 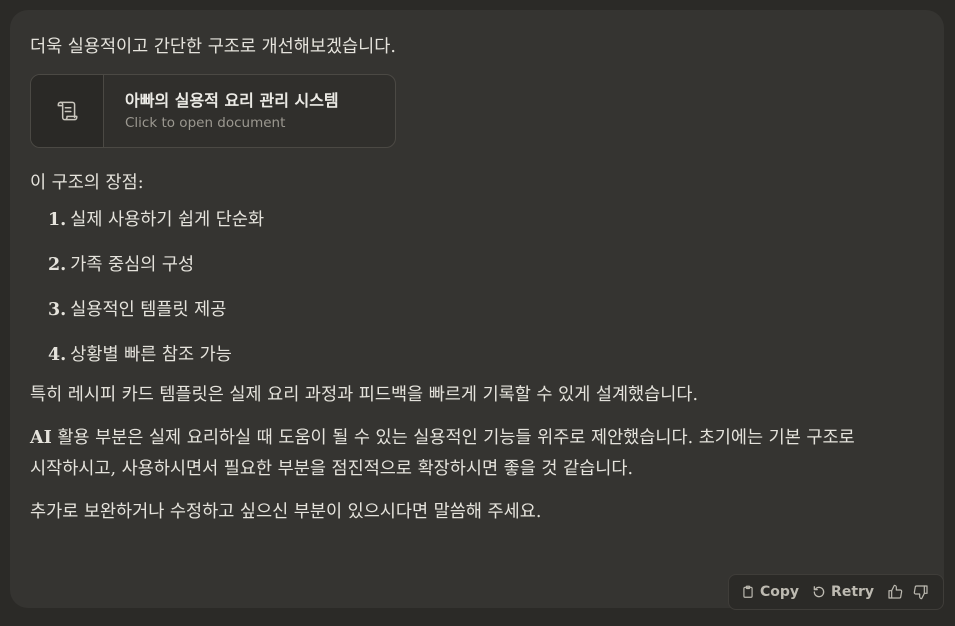 I want to click on thumbs-up-icon, so click(x=895, y=591).